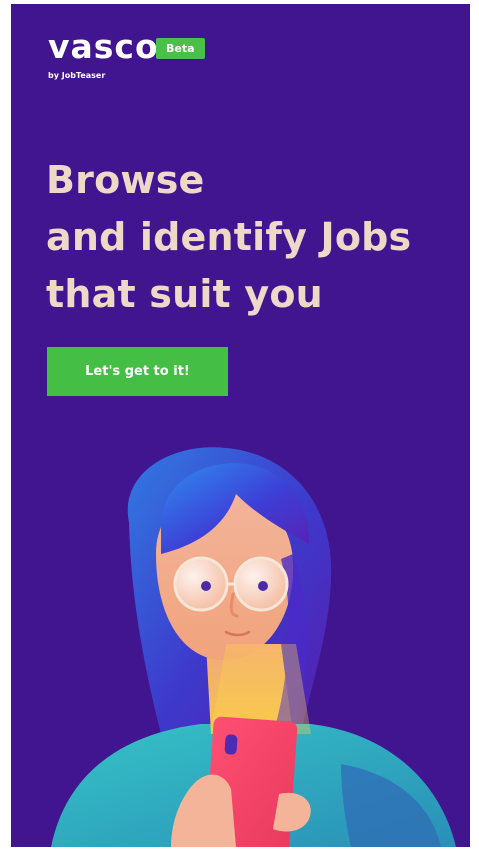  I want to click on right-eye-shape, so click(263, 586).